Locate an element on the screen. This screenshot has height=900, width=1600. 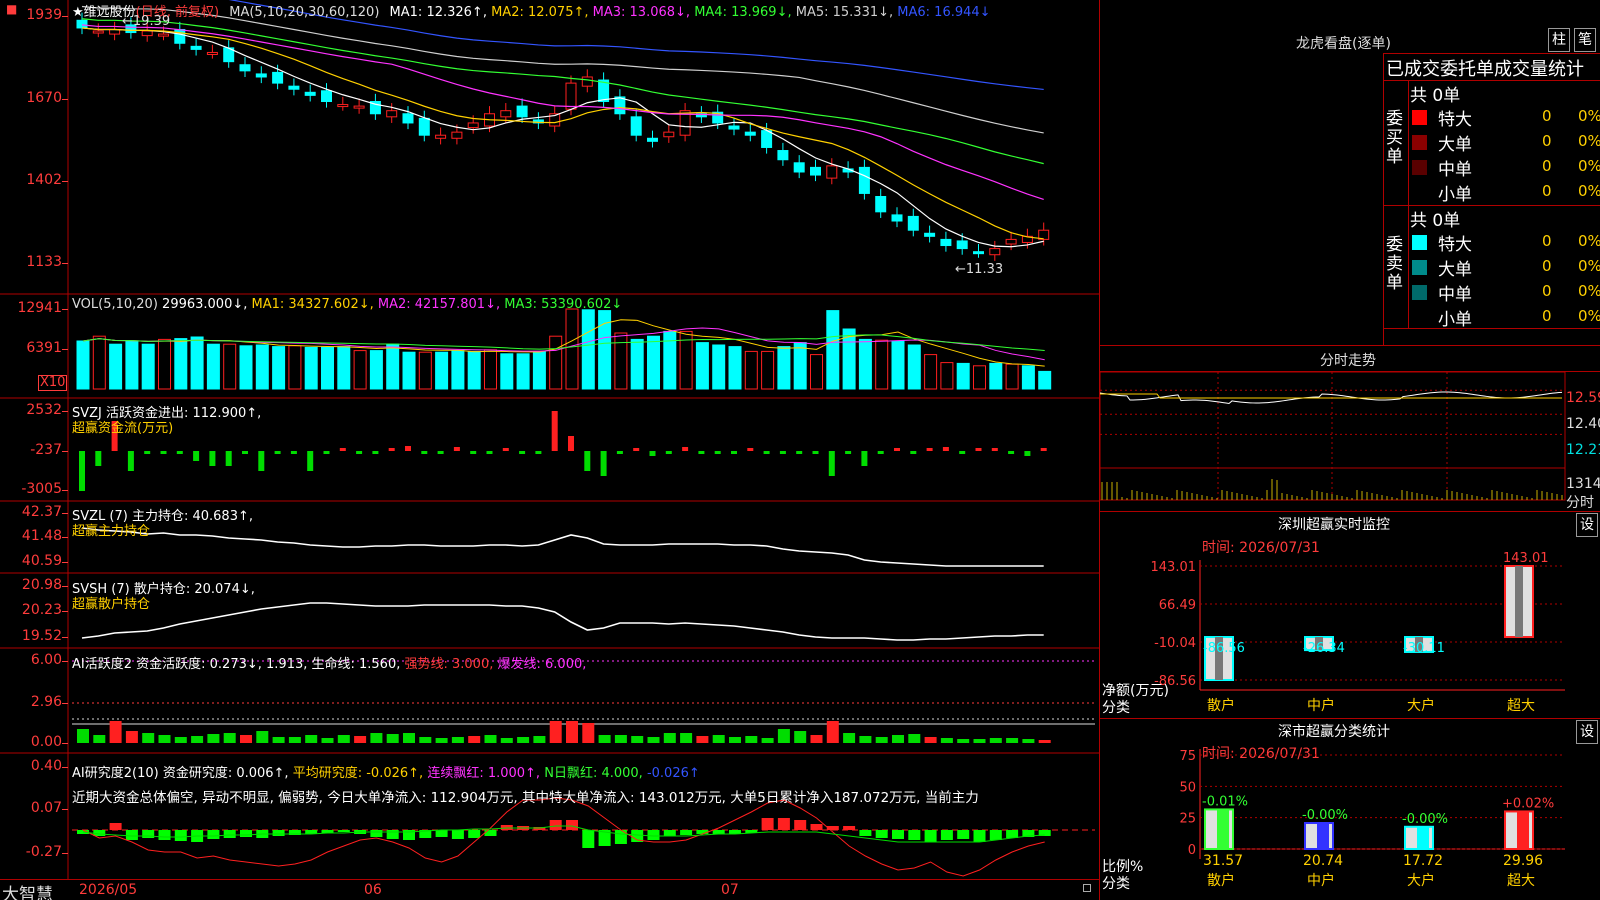
monitor-ylabel-1: 66.49 is located at coordinates (1177, 605).